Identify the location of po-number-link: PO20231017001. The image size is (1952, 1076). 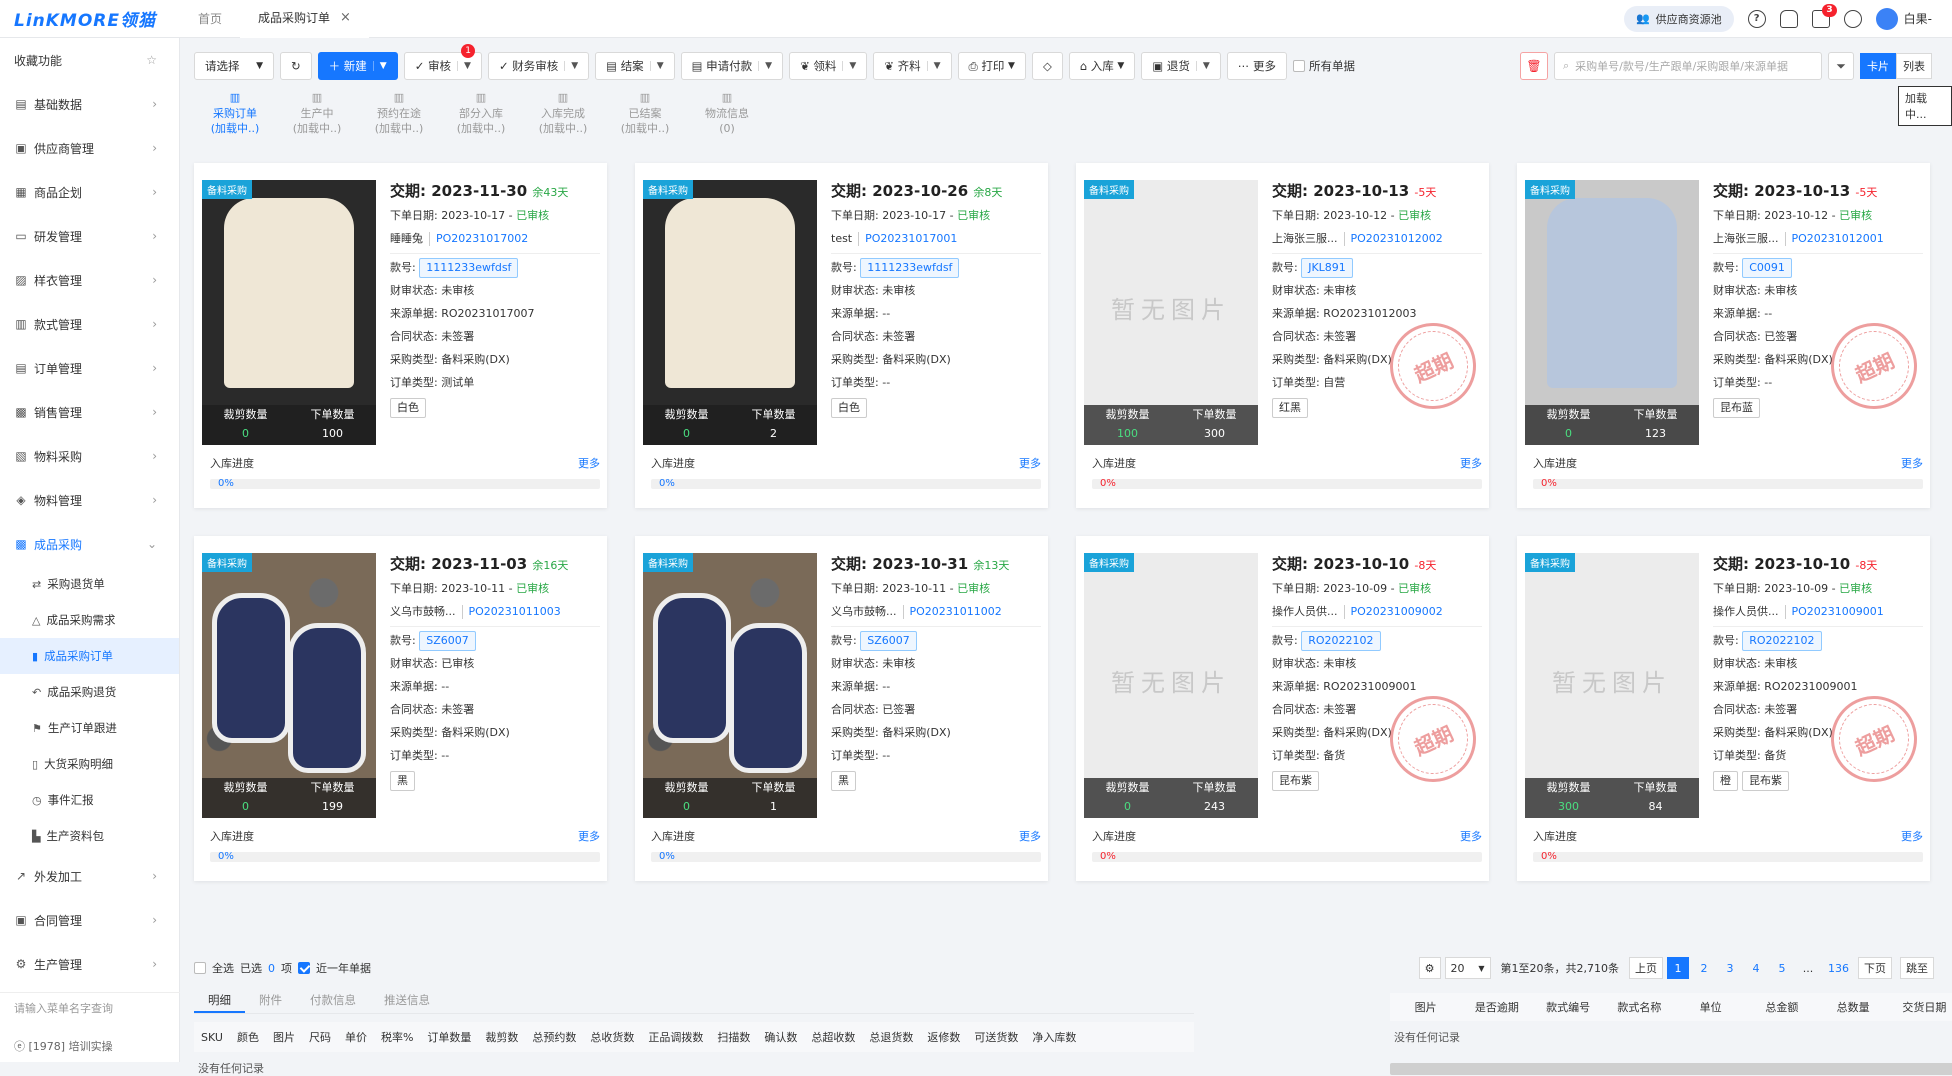
(911, 238).